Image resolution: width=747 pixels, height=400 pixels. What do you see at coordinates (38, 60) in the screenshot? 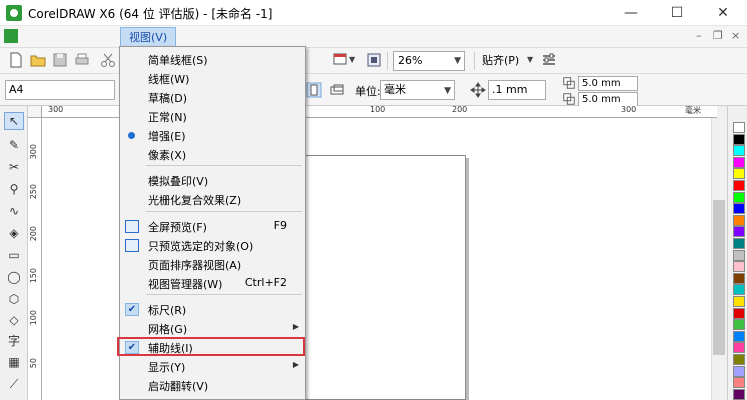
I see `open-folder-icon` at bounding box center [38, 60].